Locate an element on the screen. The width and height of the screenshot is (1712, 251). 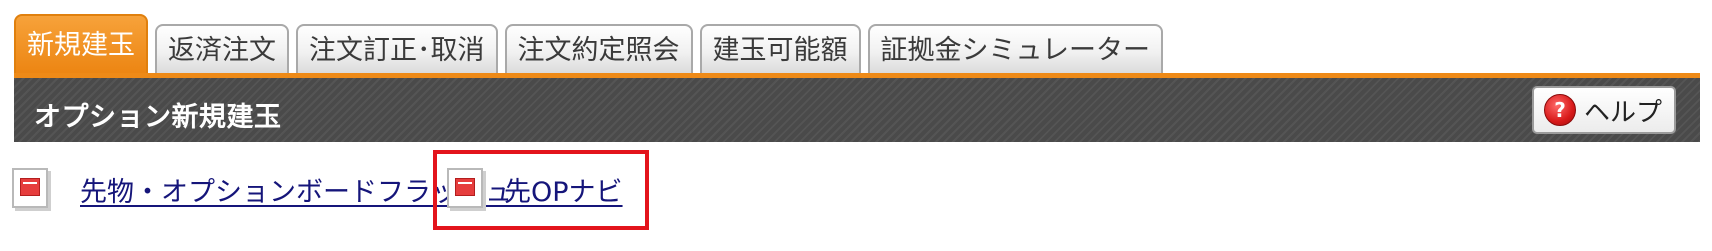
help-button: ? ヘルプ is located at coordinates (1604, 110).